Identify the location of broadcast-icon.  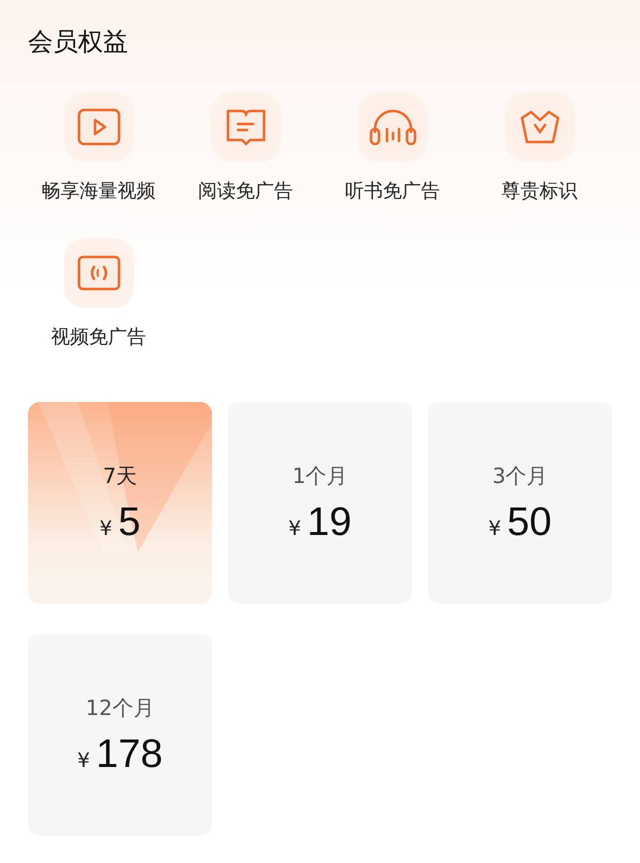
(98, 273).